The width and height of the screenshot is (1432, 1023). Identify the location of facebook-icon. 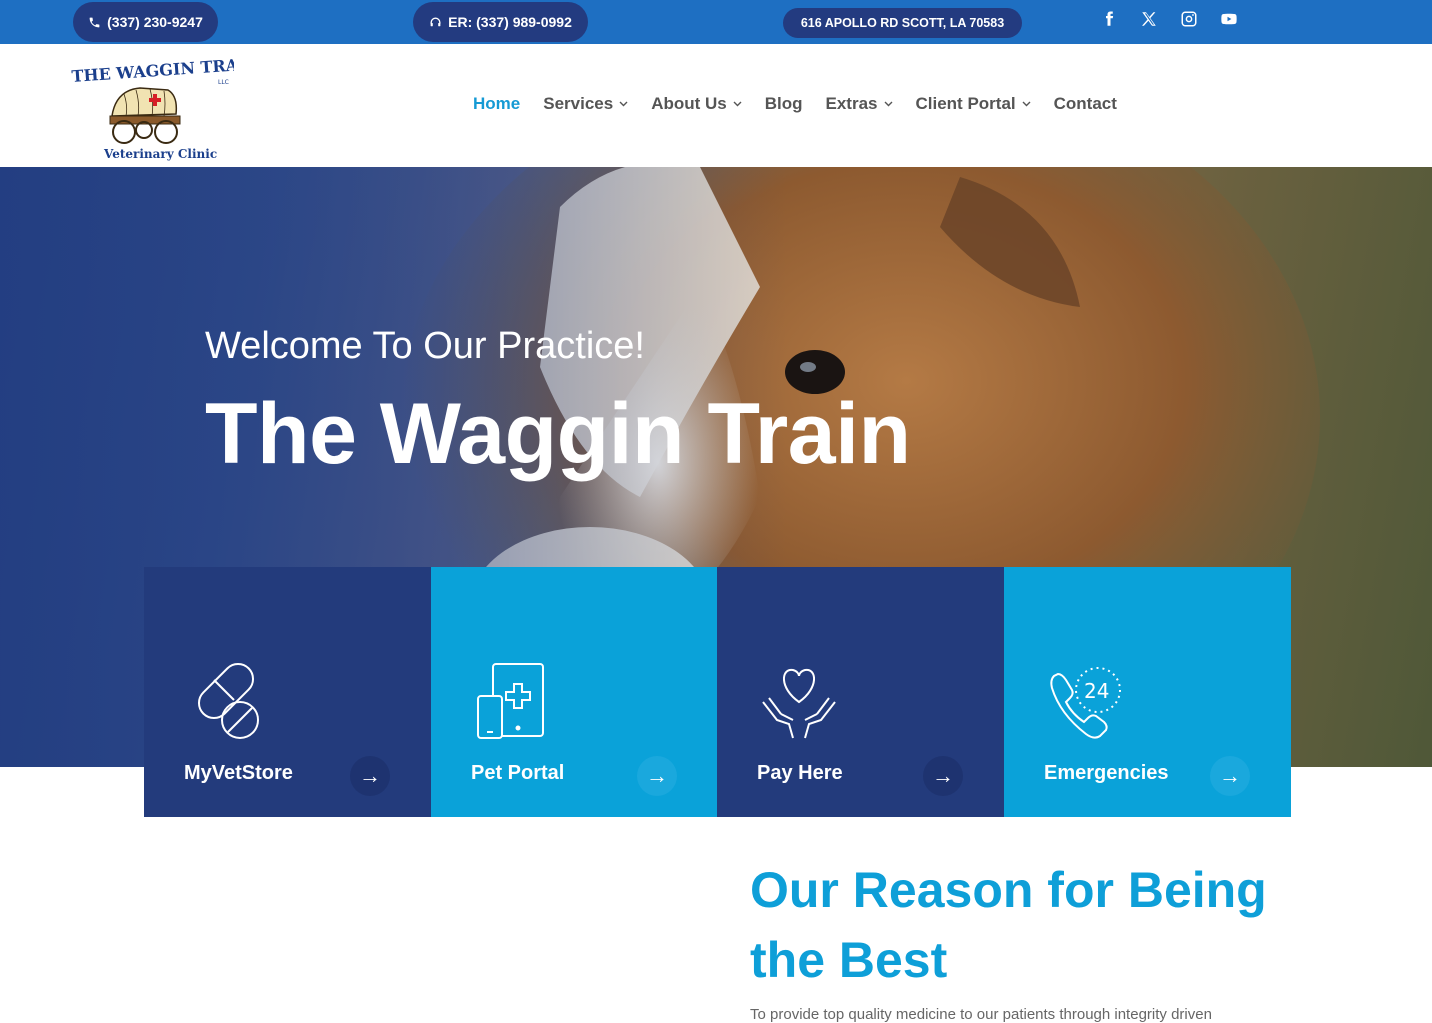
(1109, 19).